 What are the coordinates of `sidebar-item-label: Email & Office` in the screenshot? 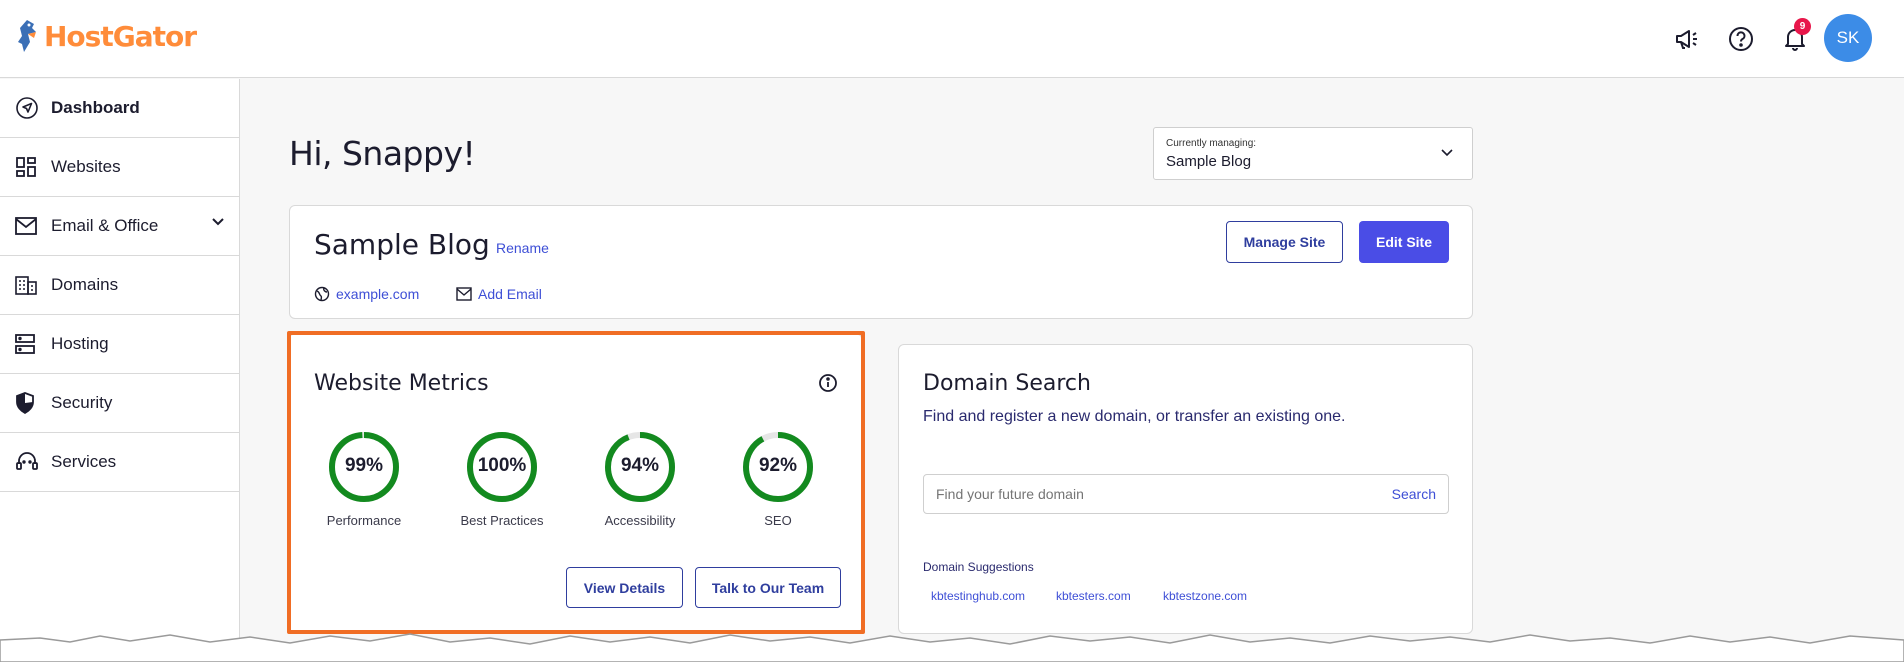 It's located at (105, 225).